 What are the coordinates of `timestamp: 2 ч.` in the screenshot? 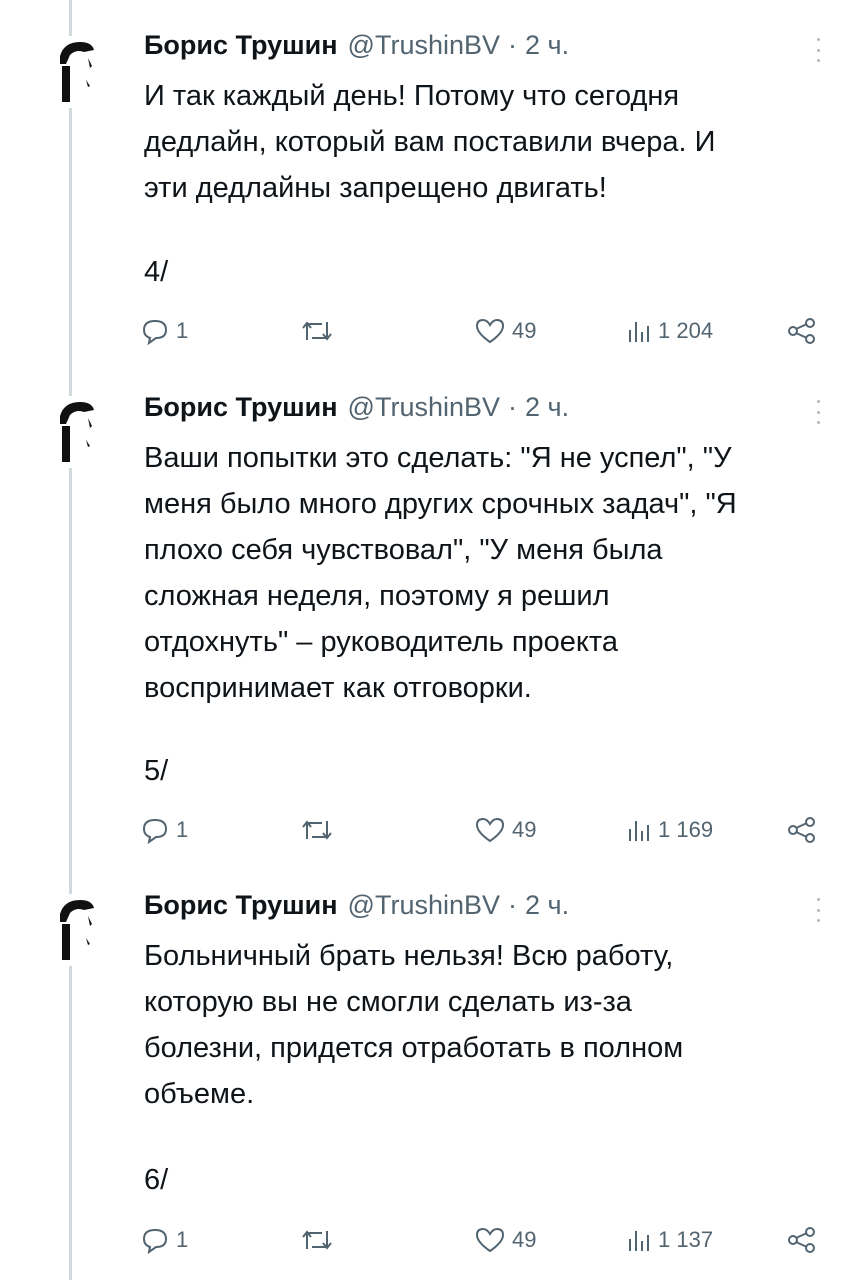 It's located at (547, 905).